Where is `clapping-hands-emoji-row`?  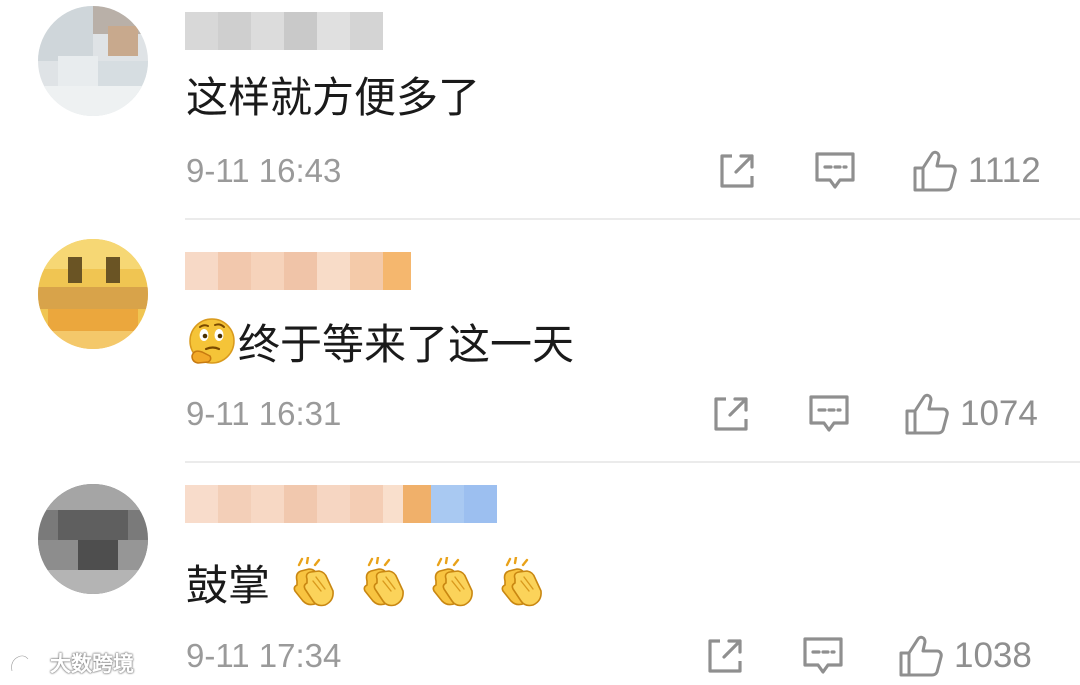
clapping-hands-emoji-row is located at coordinates (408, 582).